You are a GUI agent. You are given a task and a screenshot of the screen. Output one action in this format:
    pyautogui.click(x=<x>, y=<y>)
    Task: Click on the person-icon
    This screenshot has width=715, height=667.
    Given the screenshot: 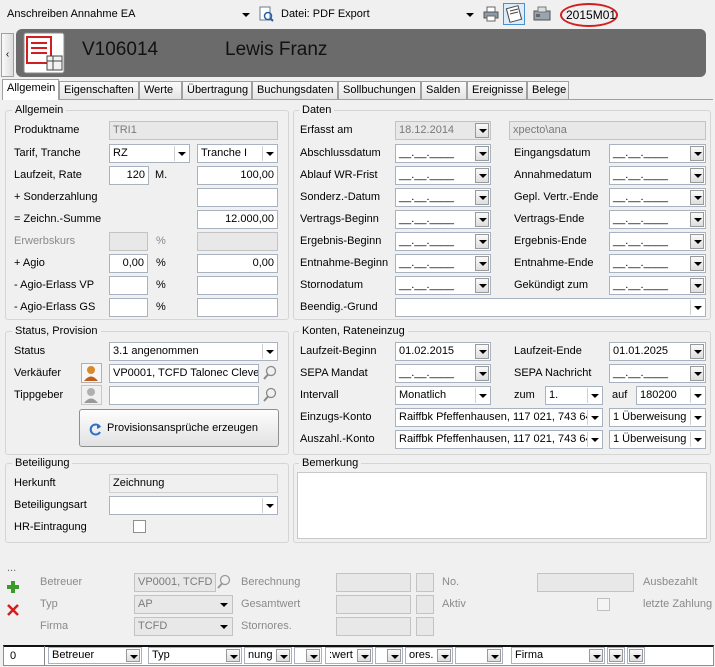 What is the action you would take?
    pyautogui.click(x=91, y=373)
    